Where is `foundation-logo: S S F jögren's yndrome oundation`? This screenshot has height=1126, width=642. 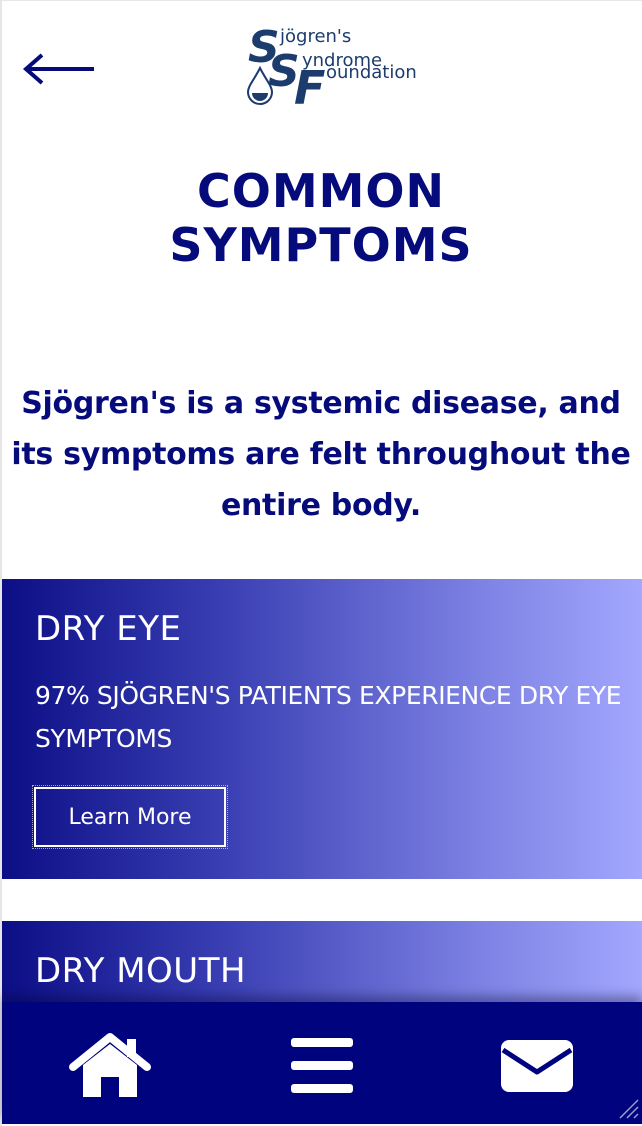 foundation-logo: S S F jögren's yndrome oundation is located at coordinates (369, 68).